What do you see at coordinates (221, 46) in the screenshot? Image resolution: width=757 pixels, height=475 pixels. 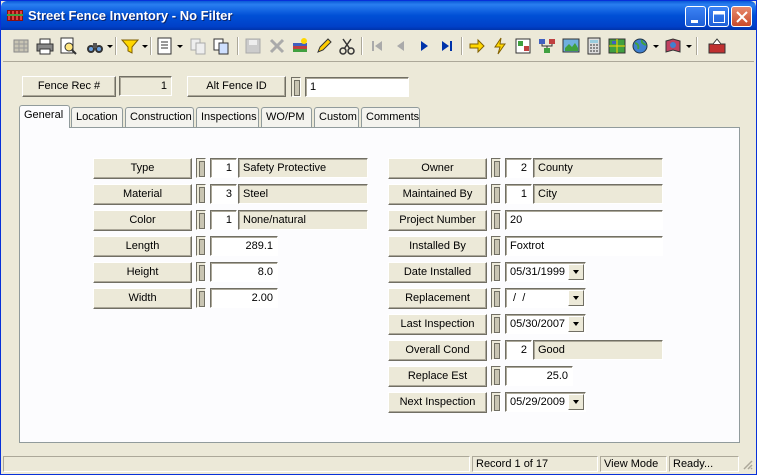 I see `duplicate-button` at bounding box center [221, 46].